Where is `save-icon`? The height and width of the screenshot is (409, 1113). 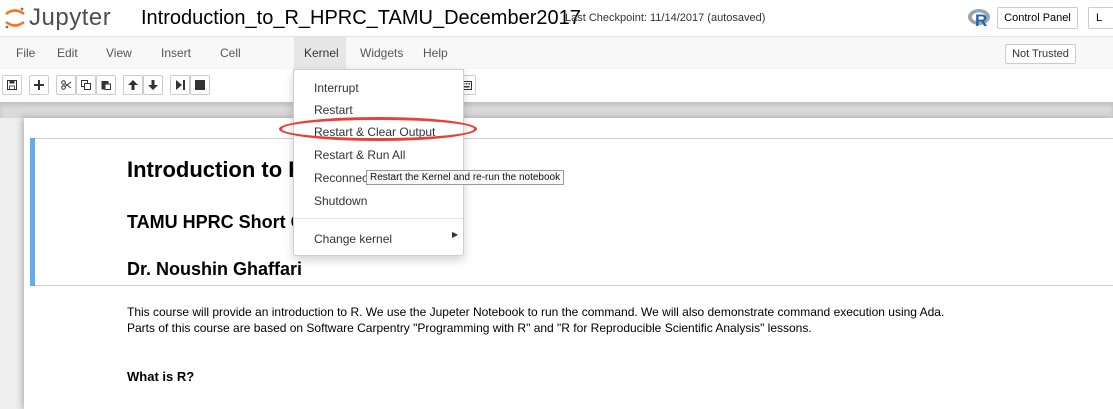
save-icon is located at coordinates (12, 85).